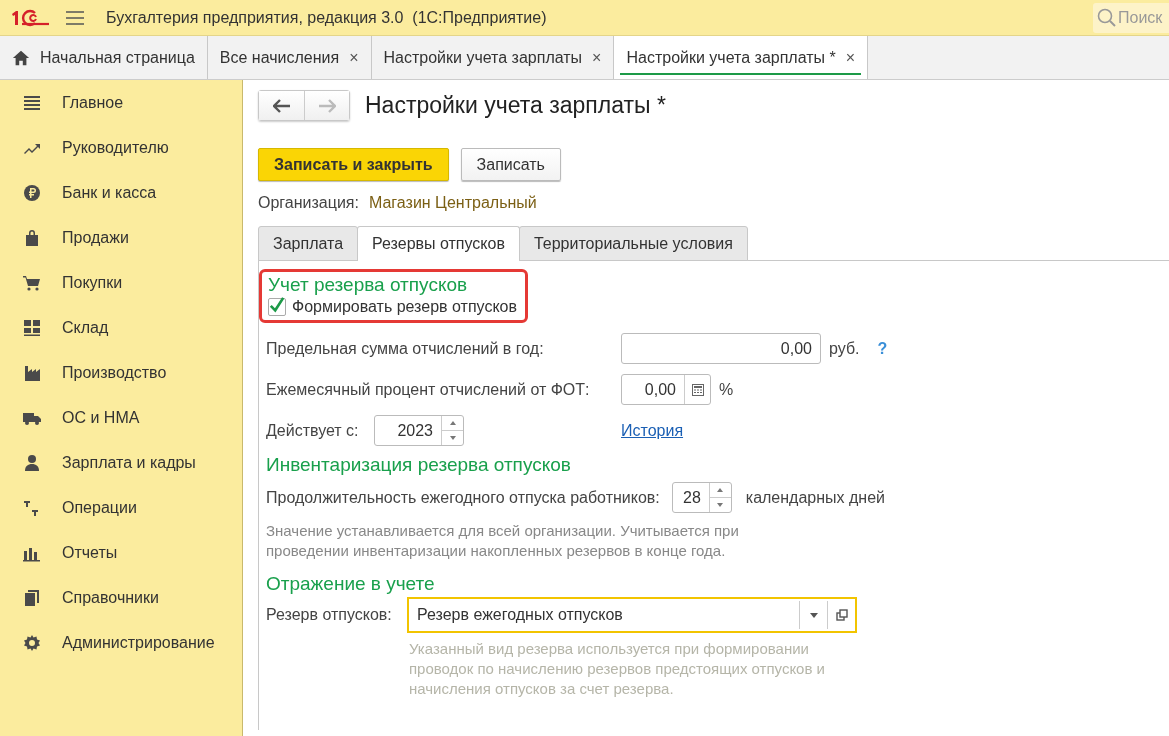  I want to click on reserve-type-field: Резерв ежегодных отпусков, so click(632, 615).